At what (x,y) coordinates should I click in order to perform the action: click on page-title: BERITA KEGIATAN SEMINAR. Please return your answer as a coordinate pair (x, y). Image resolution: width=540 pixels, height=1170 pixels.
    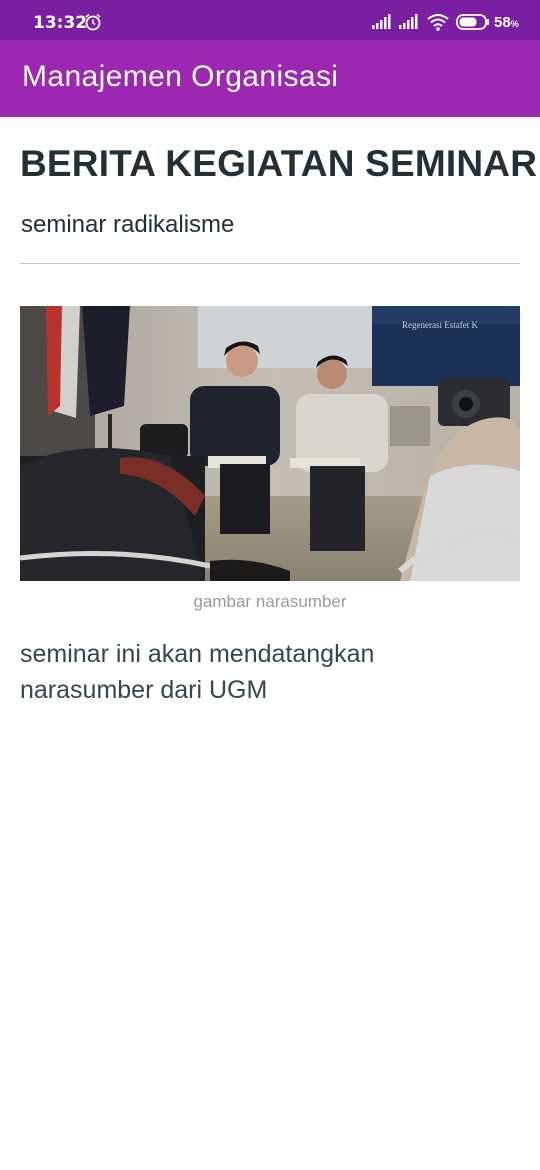
    Looking at the image, I should click on (279, 163).